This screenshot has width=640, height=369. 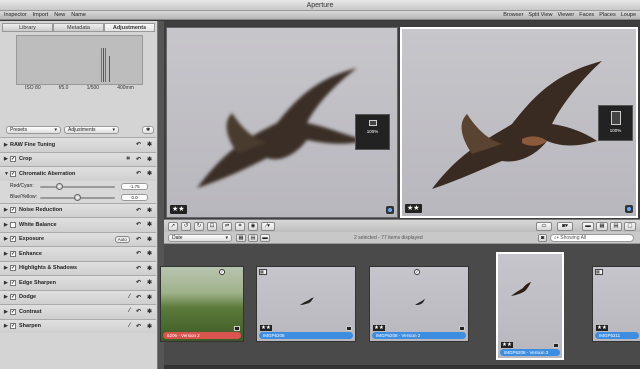 I want to click on thumbnail: ✓ ★★ IMGP6208 - Version 2, so click(x=419, y=304).